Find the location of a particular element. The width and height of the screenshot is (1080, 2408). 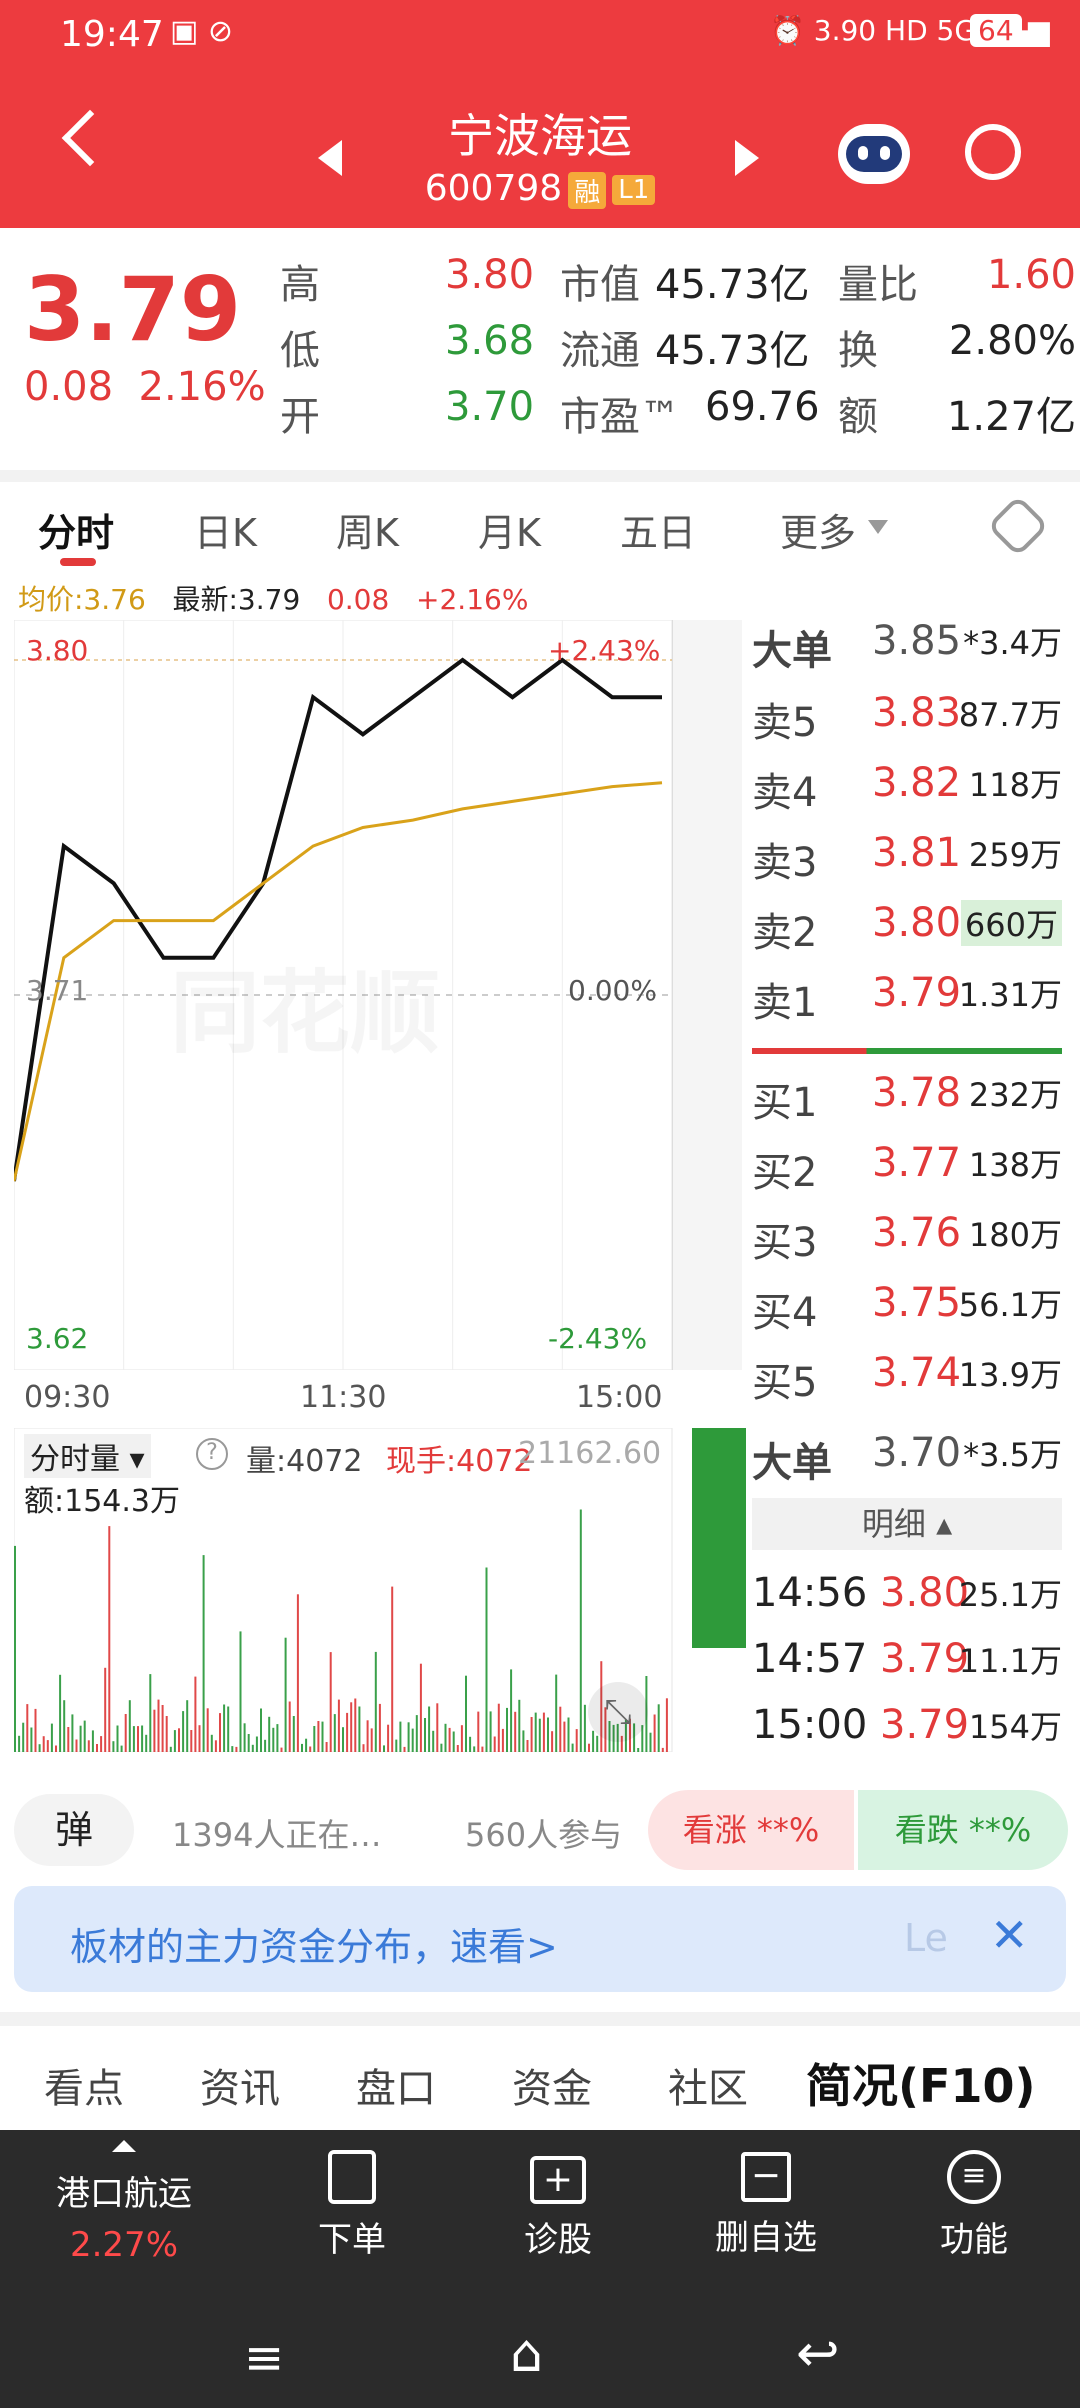

stock-code-row: 600798 融 L1 is located at coordinates (540, 188).